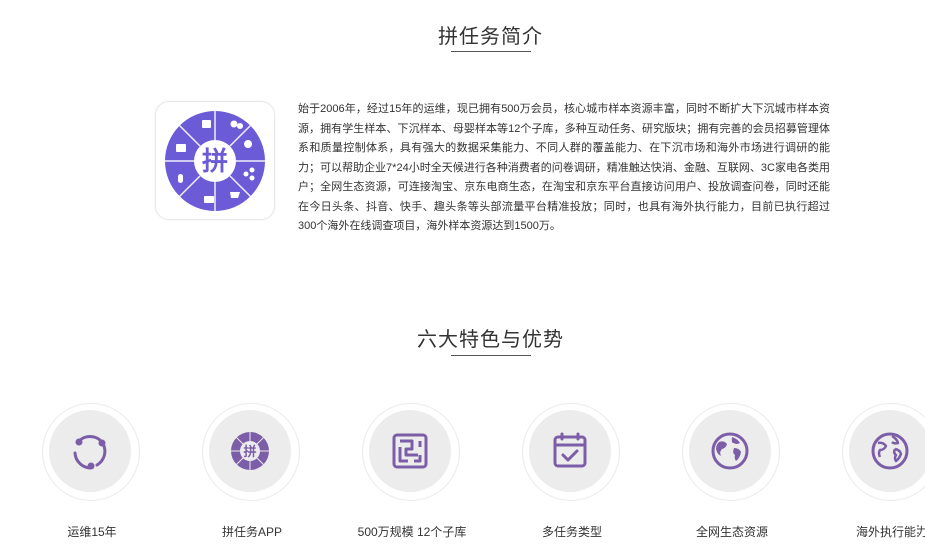  Describe the element at coordinates (890, 532) in the screenshot. I see `feature-label: 海外执行能力` at that location.